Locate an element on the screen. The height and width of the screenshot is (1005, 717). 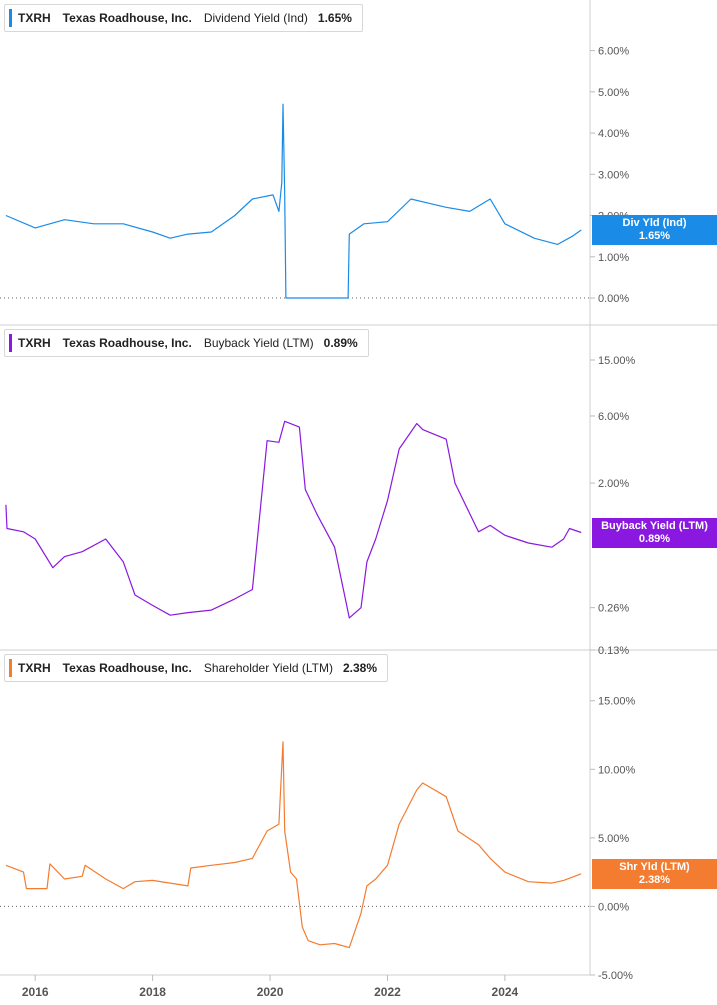
x-tick-label: 2022 is located at coordinates (387, 992).